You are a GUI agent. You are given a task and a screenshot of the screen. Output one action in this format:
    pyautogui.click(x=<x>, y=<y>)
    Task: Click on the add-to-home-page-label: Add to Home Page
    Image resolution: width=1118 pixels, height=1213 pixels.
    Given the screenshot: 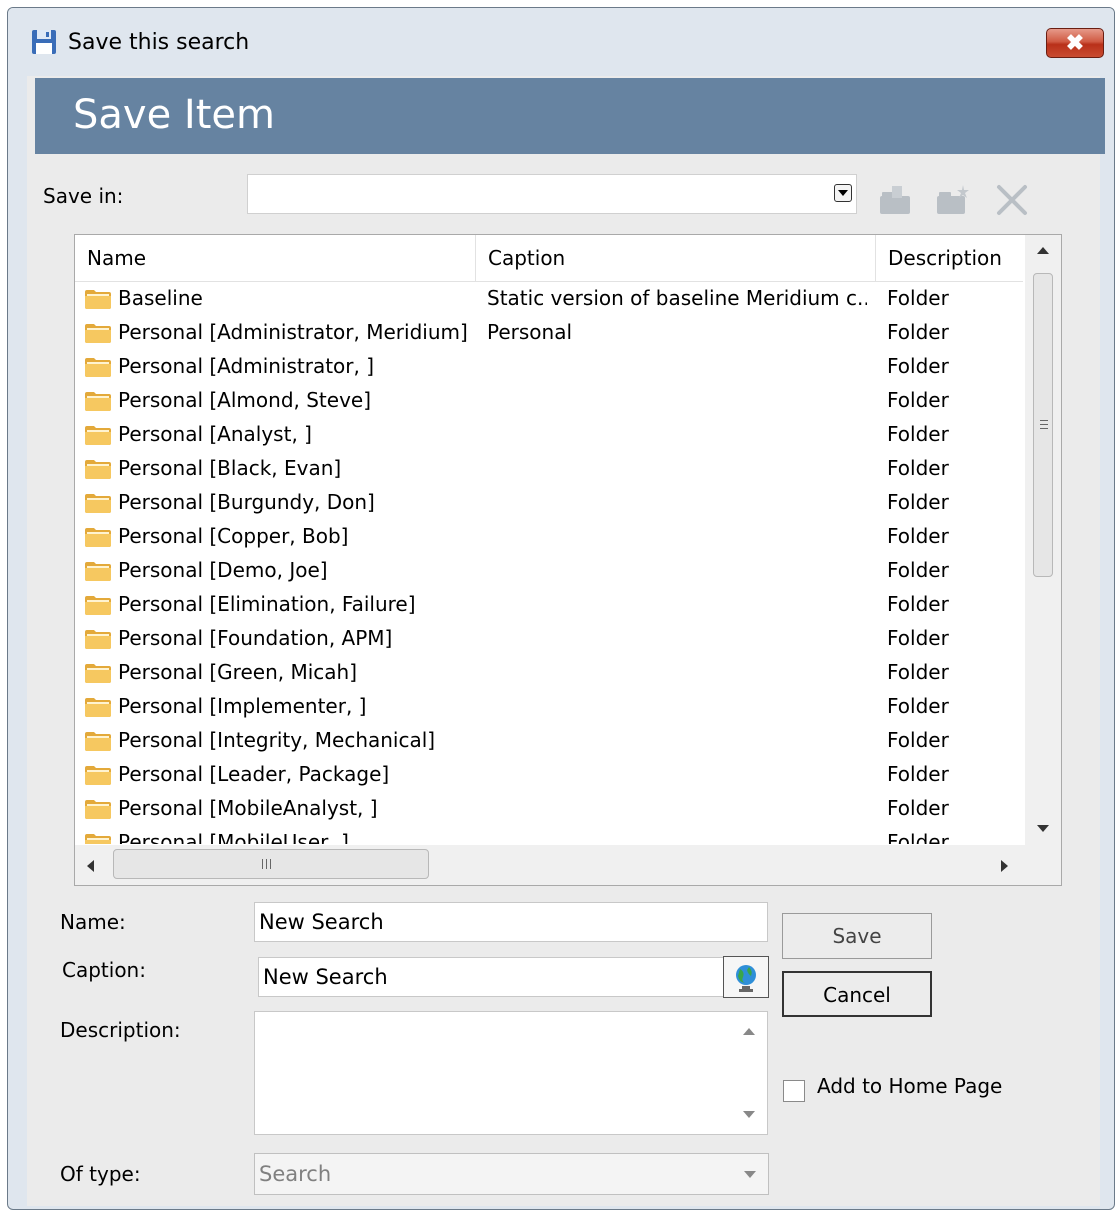 What is the action you would take?
    pyautogui.click(x=909, y=1086)
    